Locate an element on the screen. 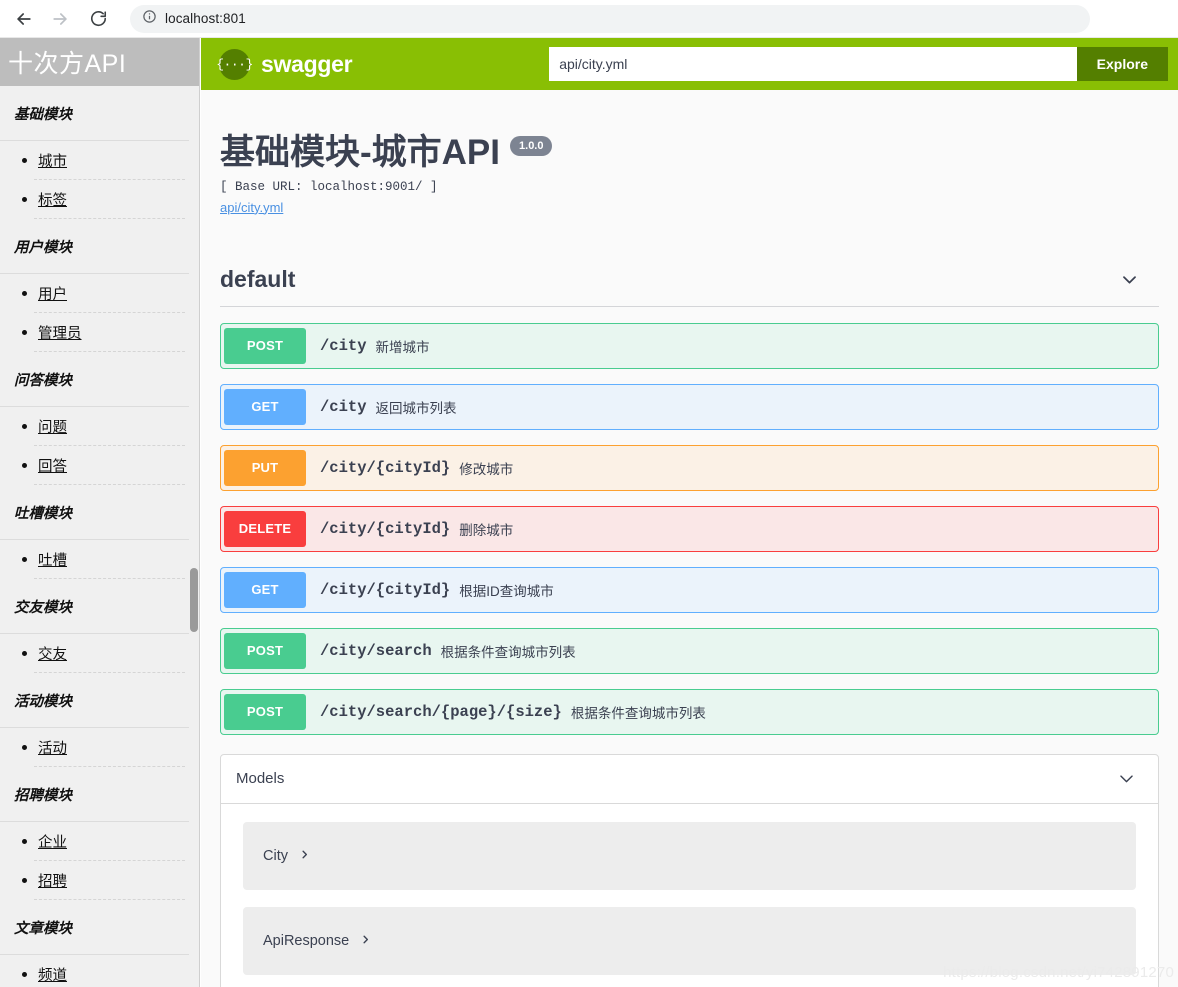 This screenshot has width=1178, height=987. http-method-badge: DELETE is located at coordinates (265, 528).